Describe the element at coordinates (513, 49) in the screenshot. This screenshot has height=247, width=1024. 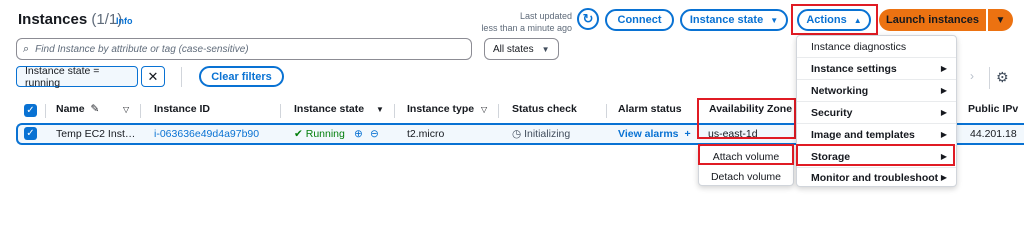
I see `states-value: All states` at that location.